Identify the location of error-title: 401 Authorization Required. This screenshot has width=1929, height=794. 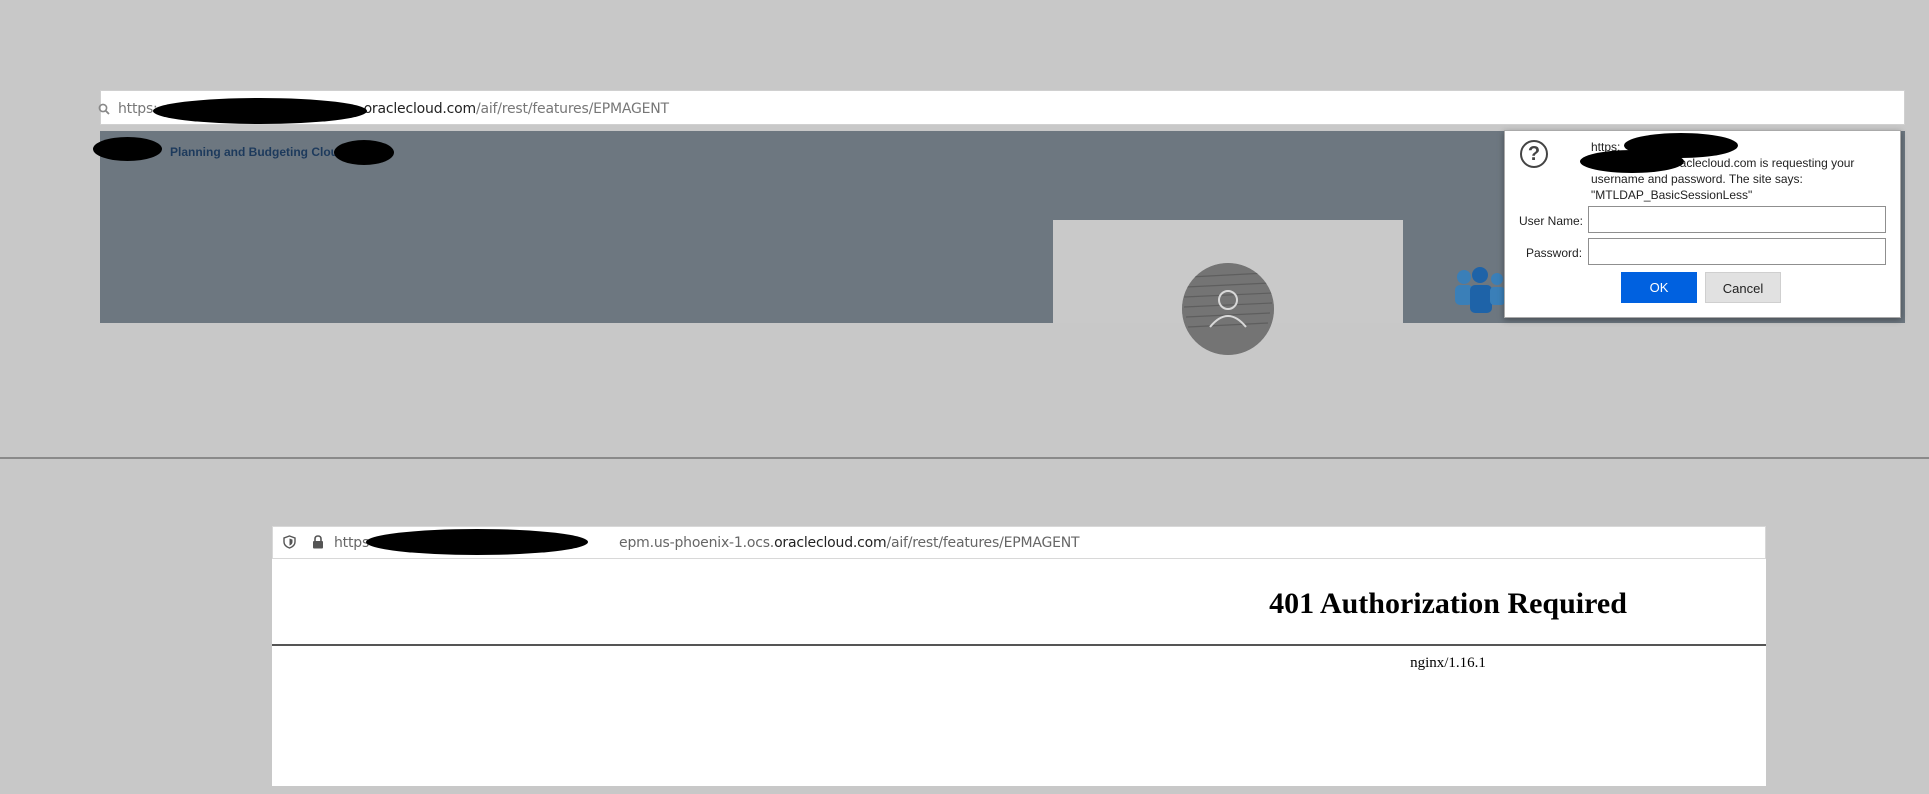
(1448, 603).